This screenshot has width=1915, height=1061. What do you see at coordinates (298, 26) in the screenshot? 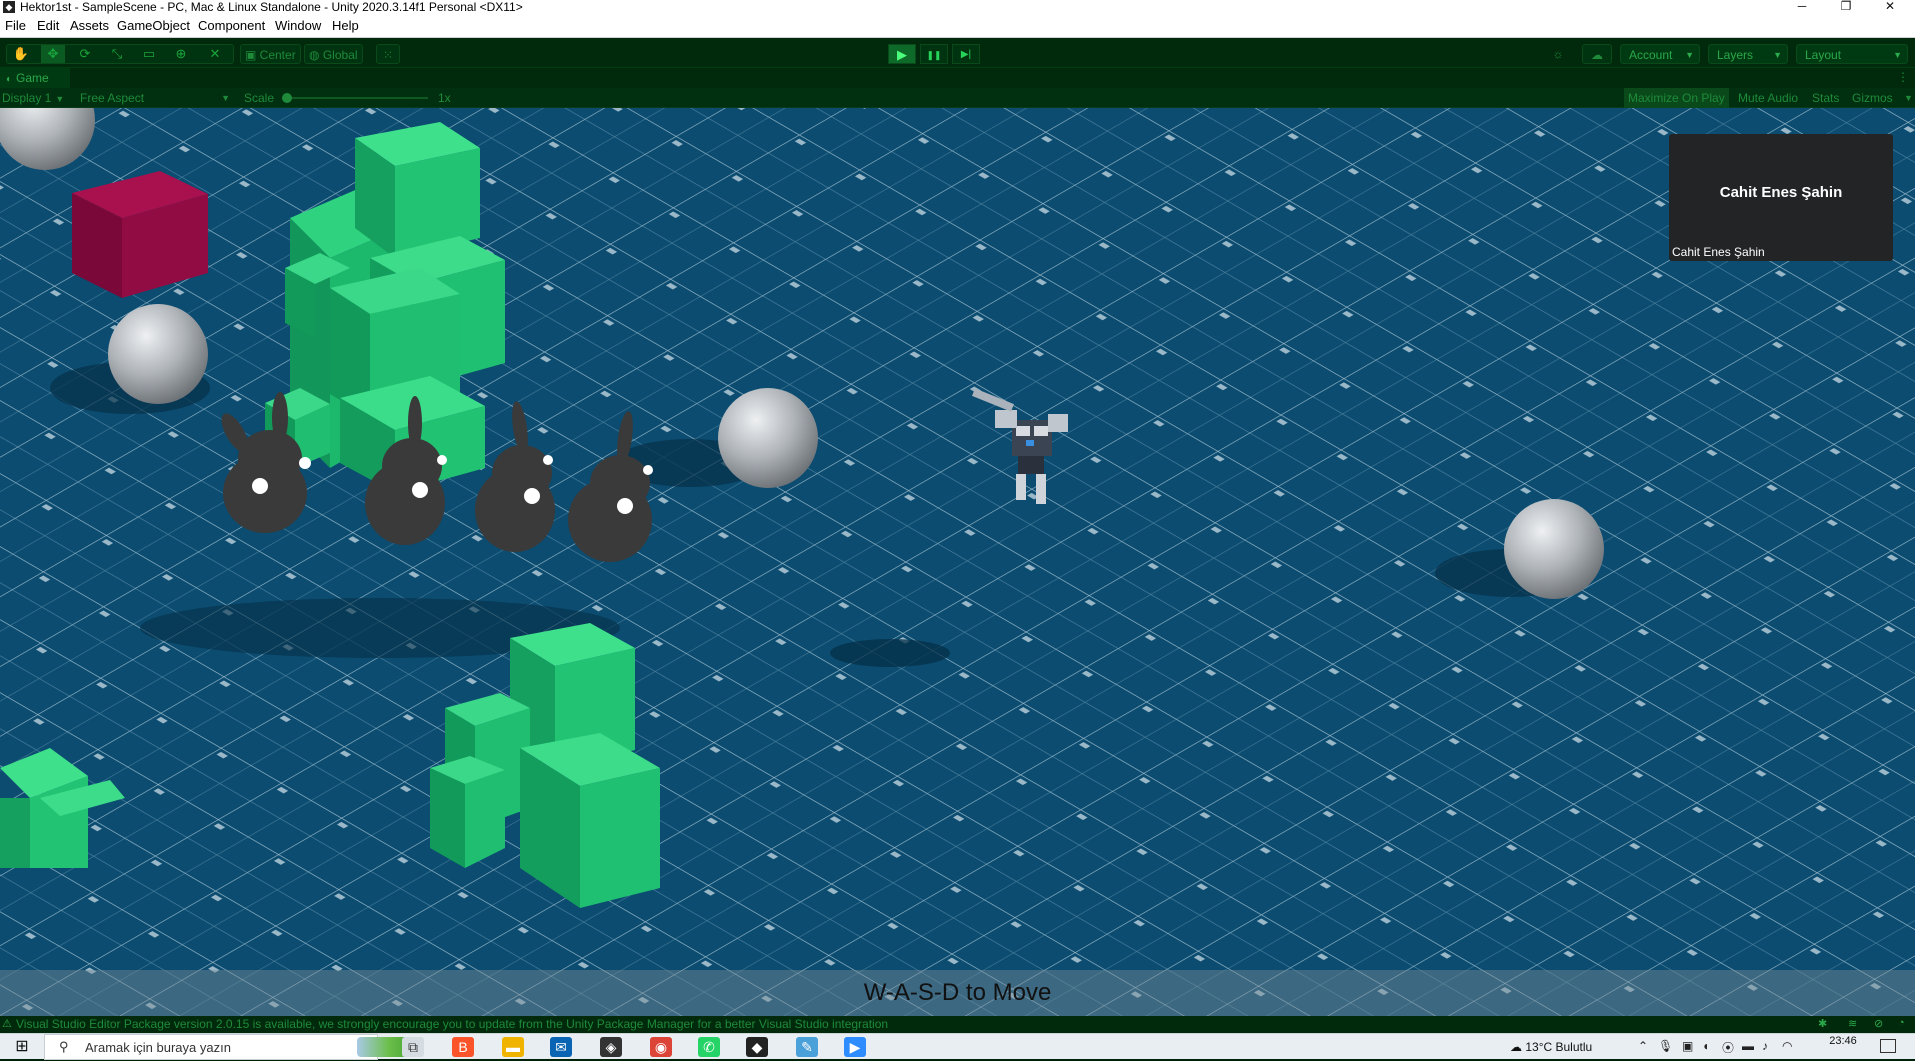
I see `menu-window: Window` at bounding box center [298, 26].